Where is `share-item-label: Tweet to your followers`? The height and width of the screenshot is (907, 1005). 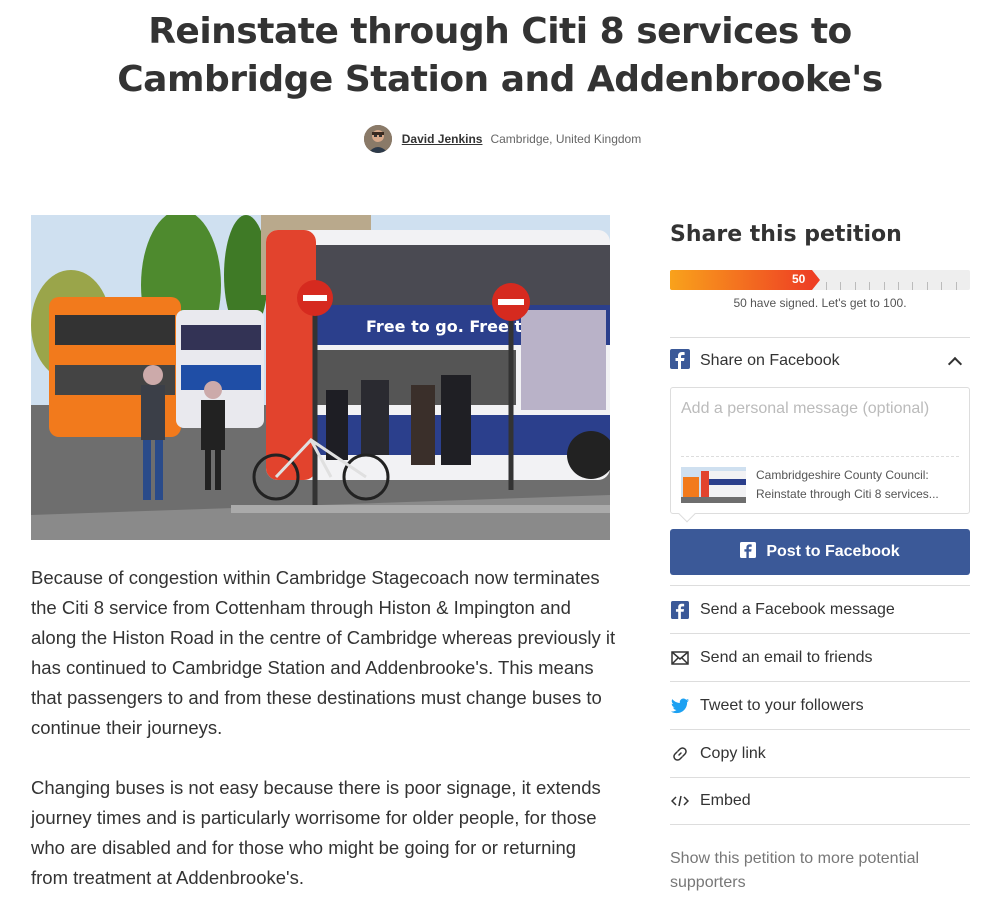 share-item-label: Tweet to your followers is located at coordinates (782, 705).